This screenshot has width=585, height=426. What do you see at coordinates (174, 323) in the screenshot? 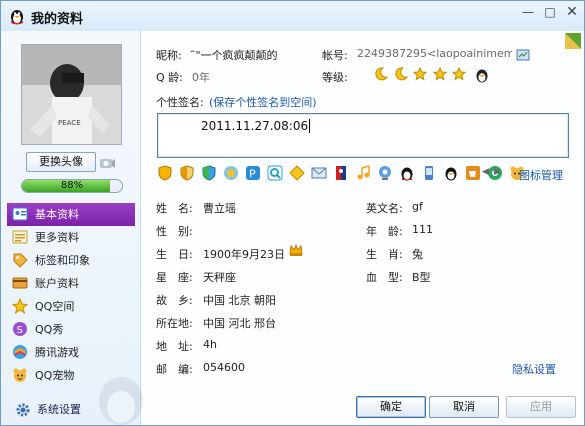
I see `location-label: 所在地:` at bounding box center [174, 323].